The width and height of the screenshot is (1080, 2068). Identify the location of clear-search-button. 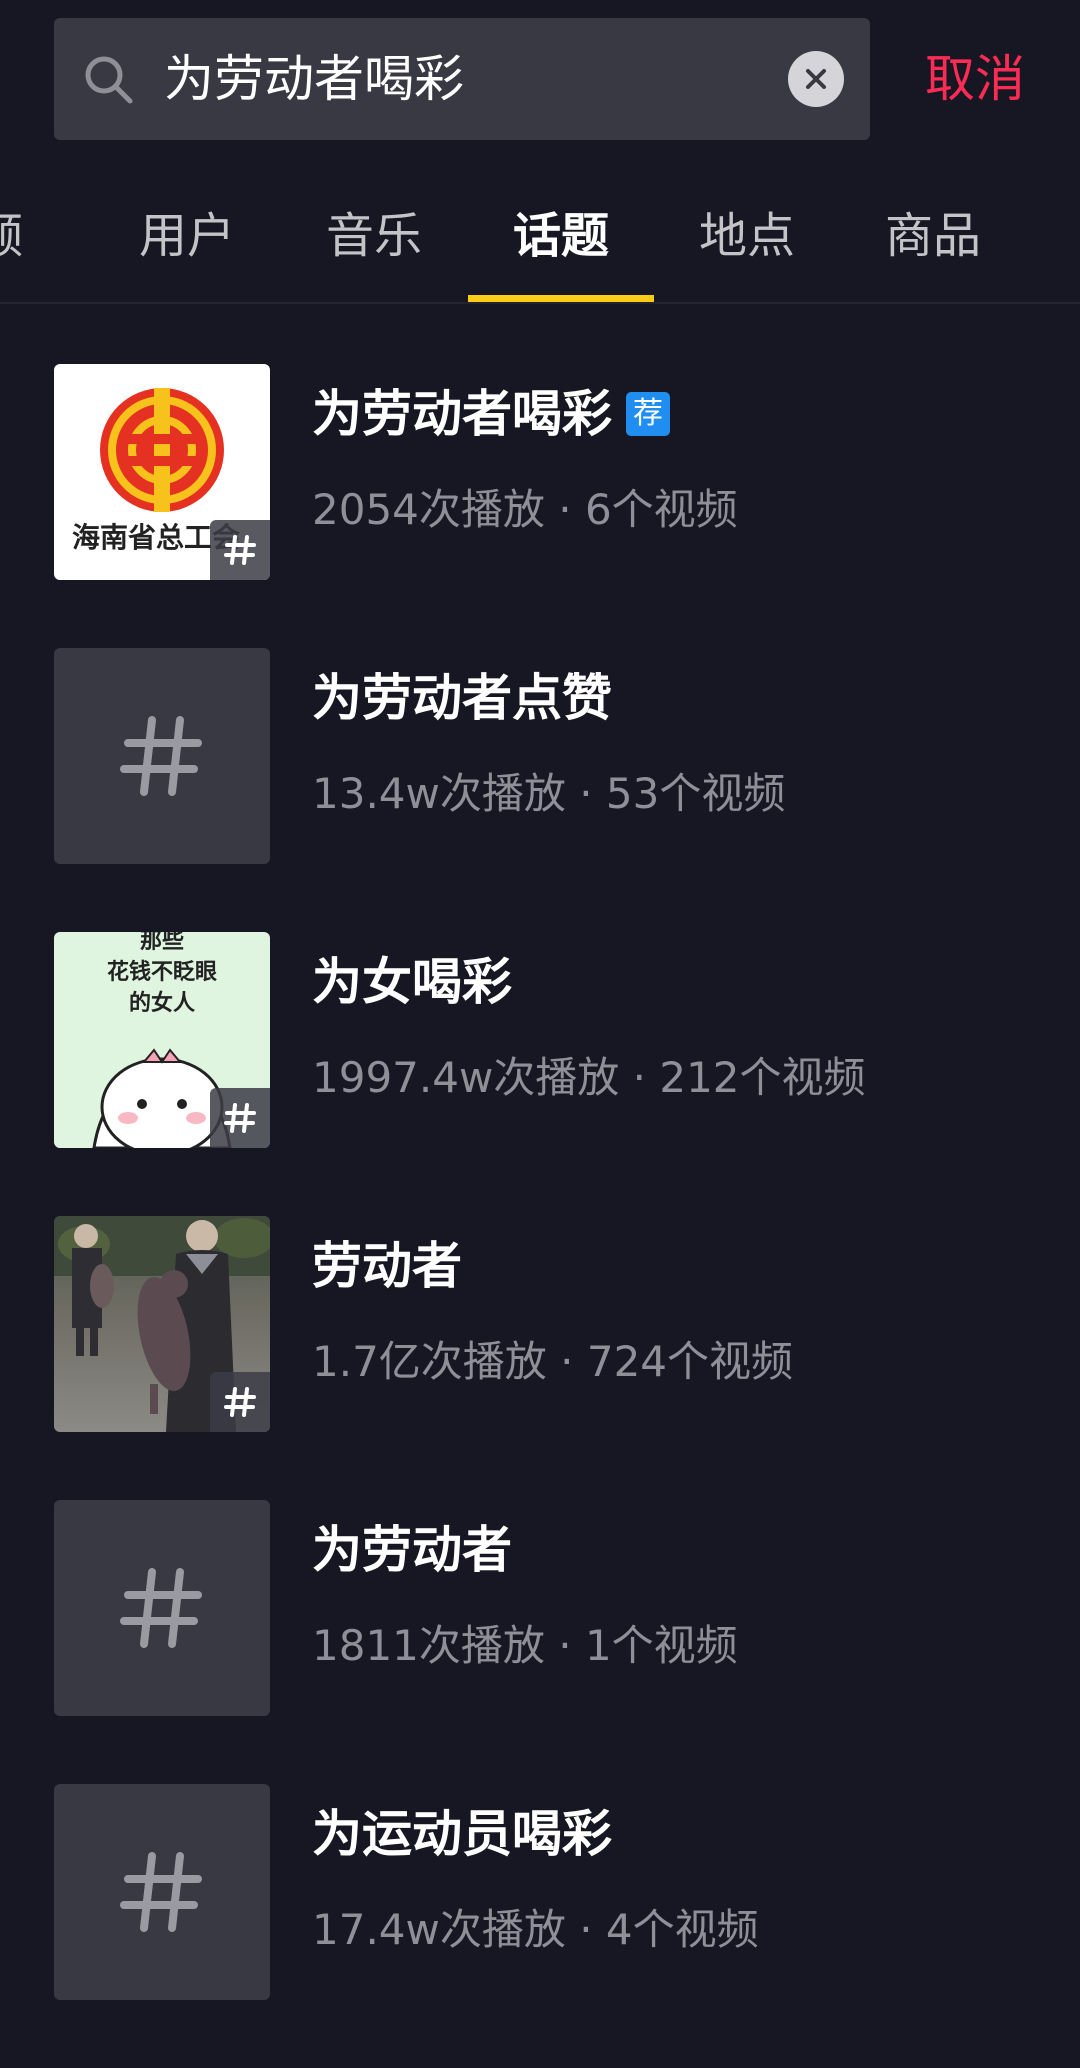
(816, 79).